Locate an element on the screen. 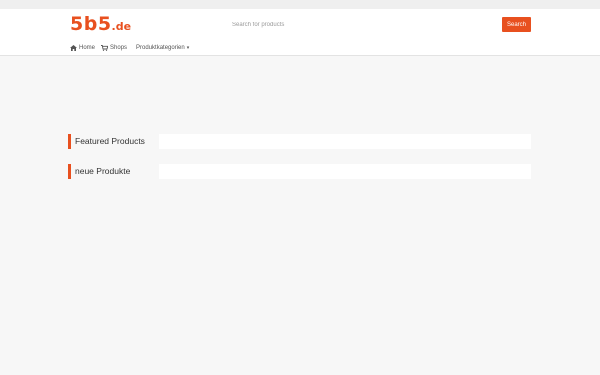 The width and height of the screenshot is (600, 375). search-button: Search is located at coordinates (516, 24).